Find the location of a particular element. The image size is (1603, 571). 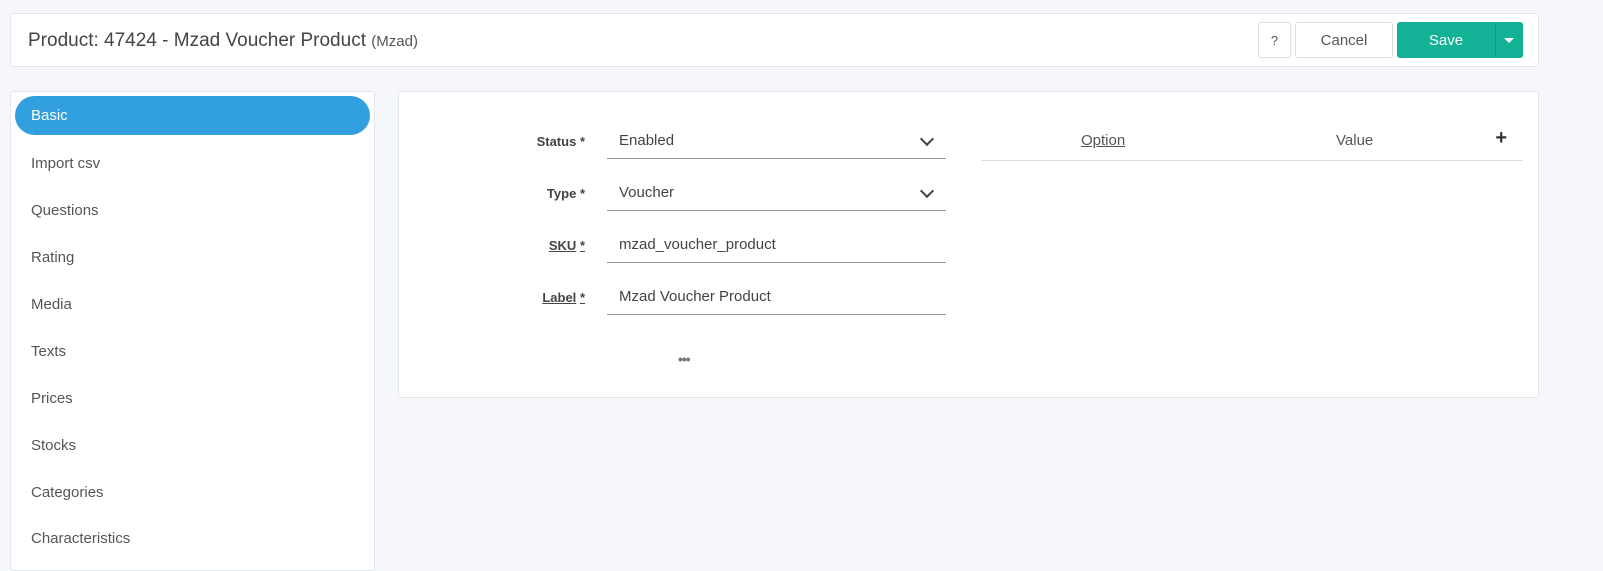

sku-label-text: SKU is located at coordinates (562, 245).